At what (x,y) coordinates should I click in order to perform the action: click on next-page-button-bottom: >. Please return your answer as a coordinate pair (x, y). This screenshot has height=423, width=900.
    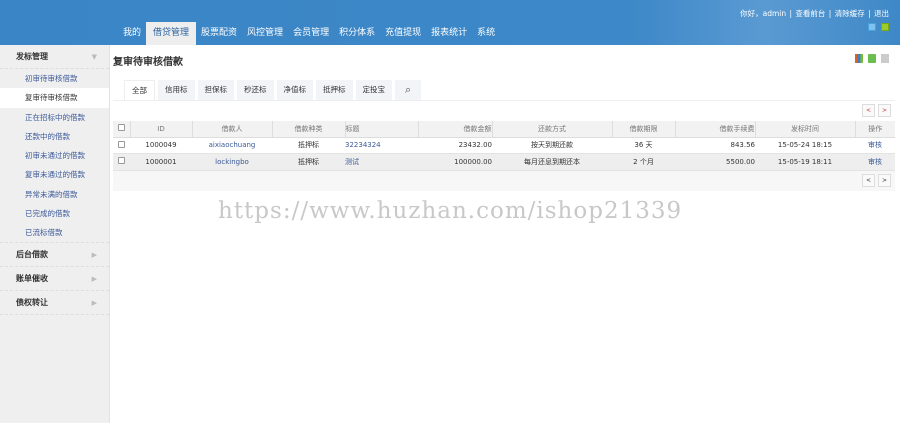
    Looking at the image, I should click on (884, 180).